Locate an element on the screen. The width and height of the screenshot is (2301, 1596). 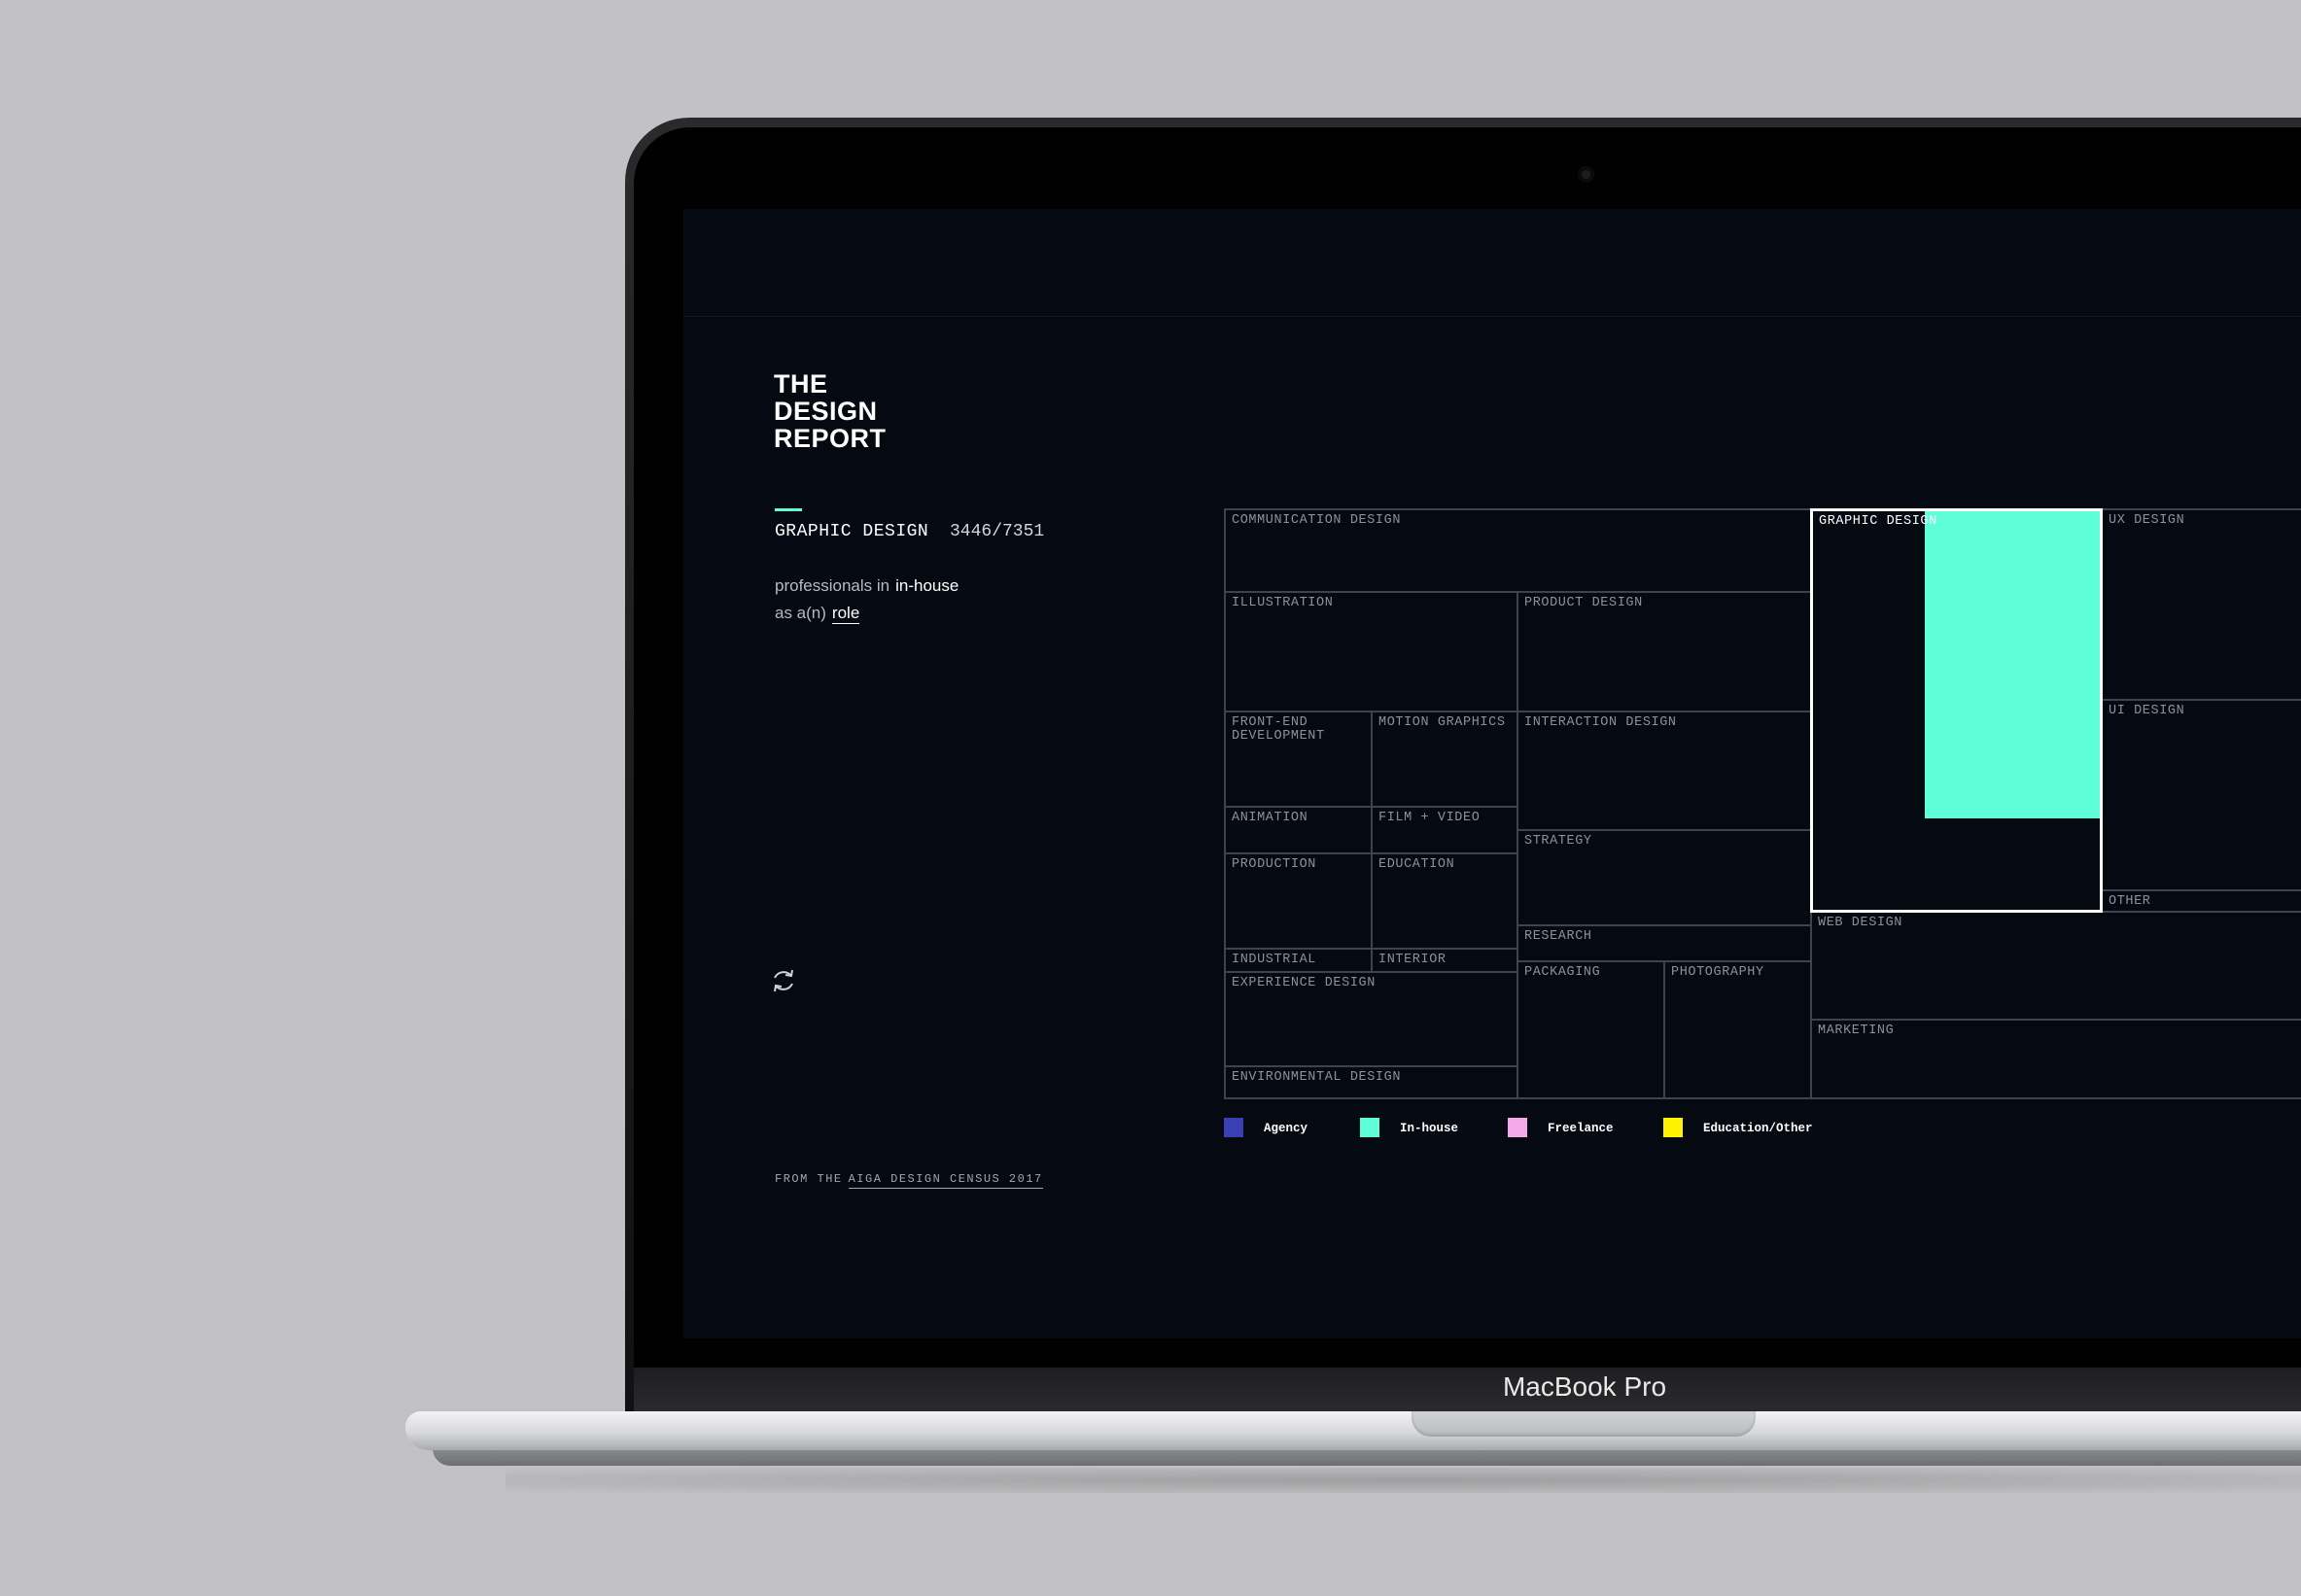
cell-environmental-design: ENVIRONMENTAL DESIGN is located at coordinates (1371, 1082).